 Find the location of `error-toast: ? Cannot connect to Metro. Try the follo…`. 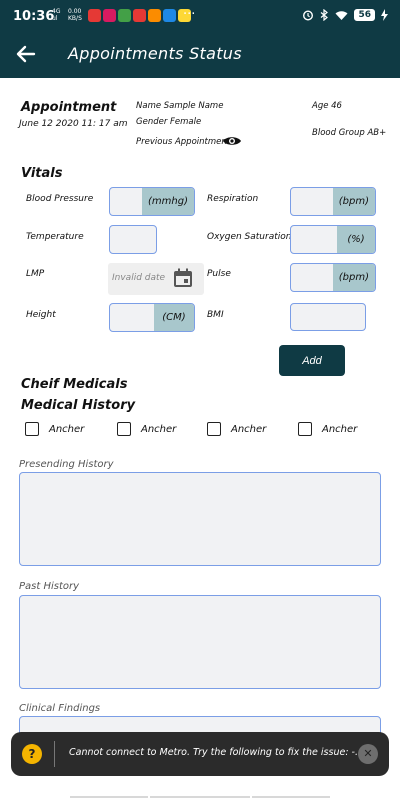

error-toast: ? Cannot connect to Metro. Try the follo… is located at coordinates (200, 754).